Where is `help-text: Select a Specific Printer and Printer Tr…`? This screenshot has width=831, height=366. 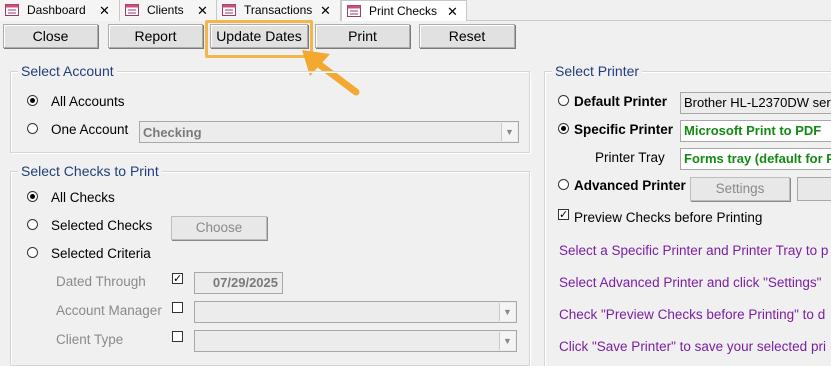
help-text: Select a Specific Printer and Printer Tr… is located at coordinates (694, 250).